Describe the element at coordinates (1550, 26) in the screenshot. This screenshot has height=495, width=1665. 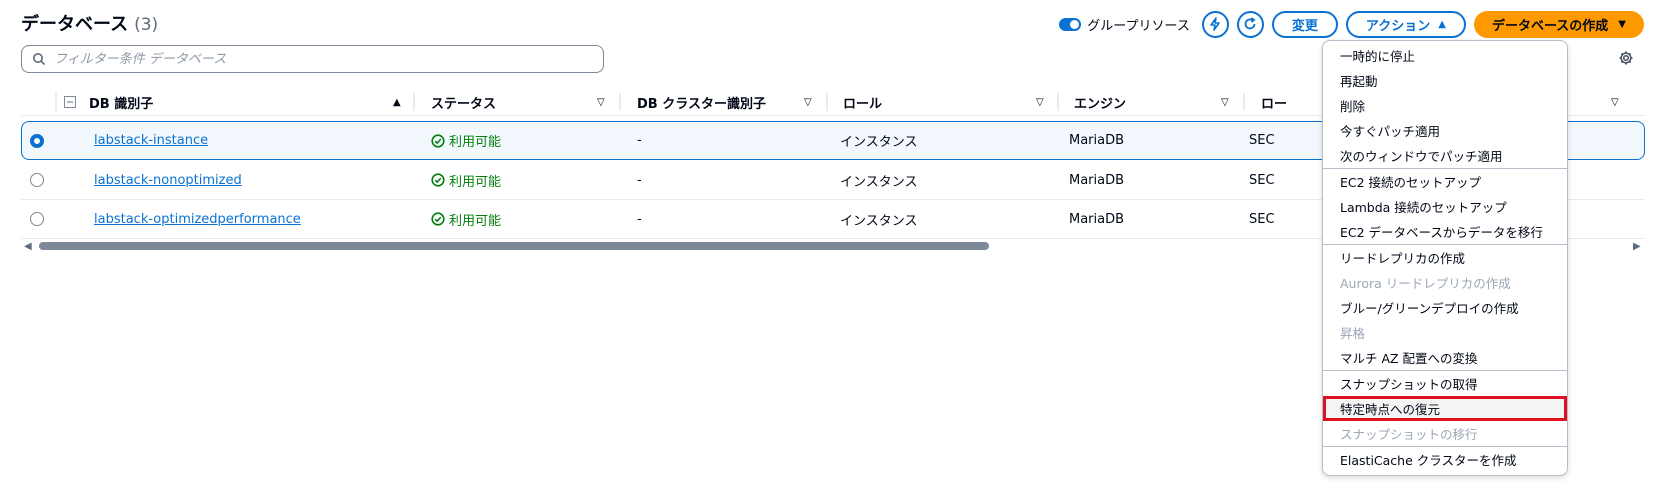
I see `create-database-label: データベースの作成` at that location.